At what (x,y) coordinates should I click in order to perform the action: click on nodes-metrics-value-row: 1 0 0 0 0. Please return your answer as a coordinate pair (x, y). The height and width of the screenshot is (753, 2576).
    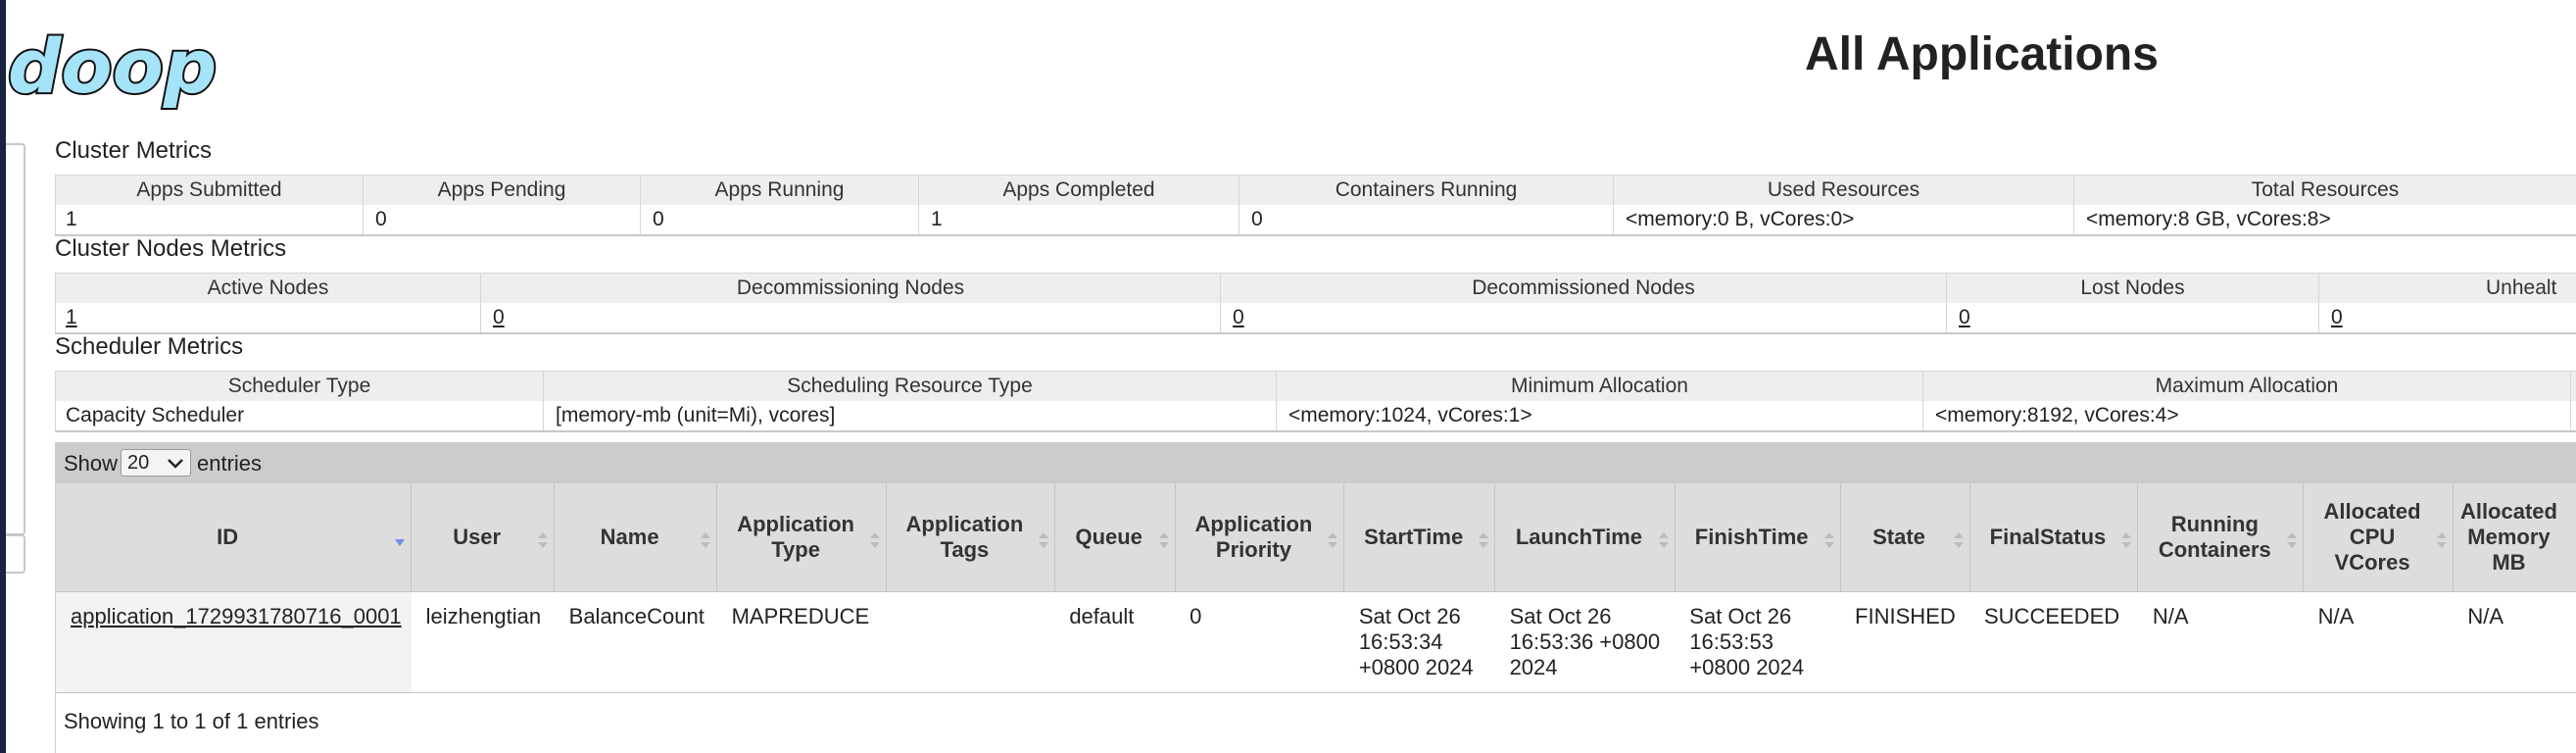
    Looking at the image, I should click on (1315, 318).